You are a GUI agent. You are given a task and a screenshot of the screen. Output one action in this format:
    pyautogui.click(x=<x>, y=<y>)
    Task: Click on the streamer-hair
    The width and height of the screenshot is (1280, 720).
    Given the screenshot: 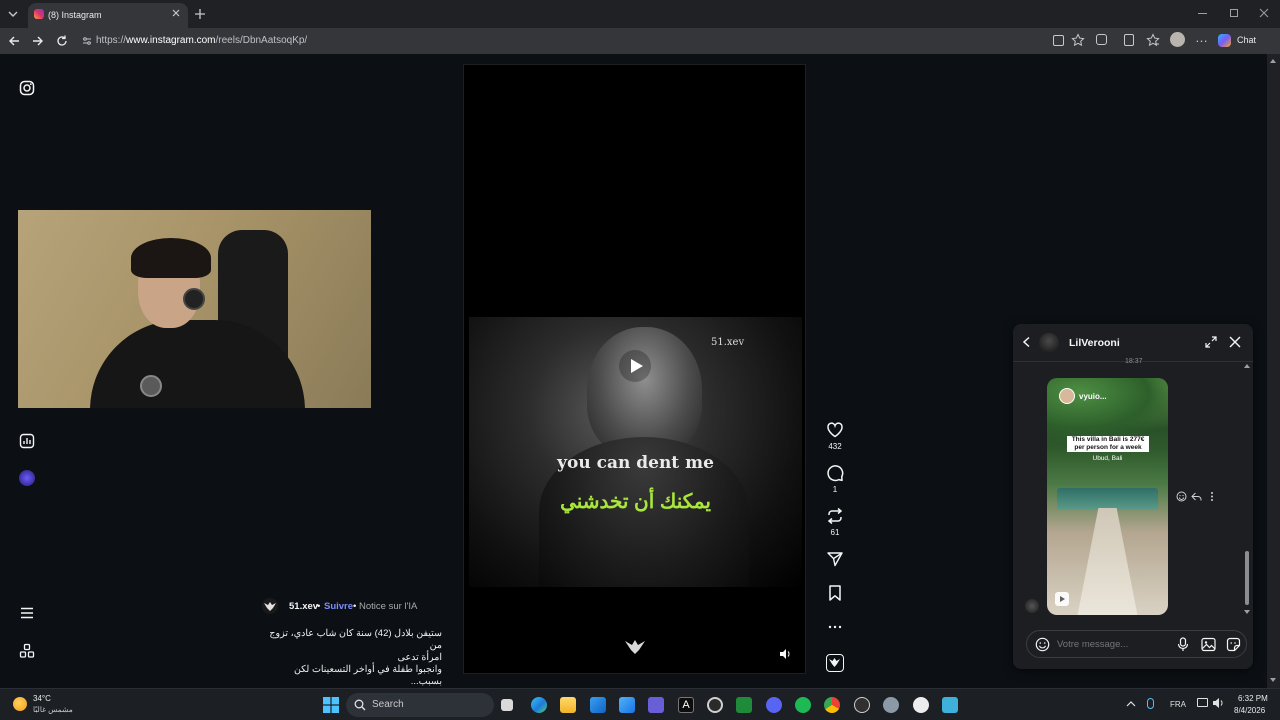 What is the action you would take?
    pyautogui.click(x=171, y=258)
    